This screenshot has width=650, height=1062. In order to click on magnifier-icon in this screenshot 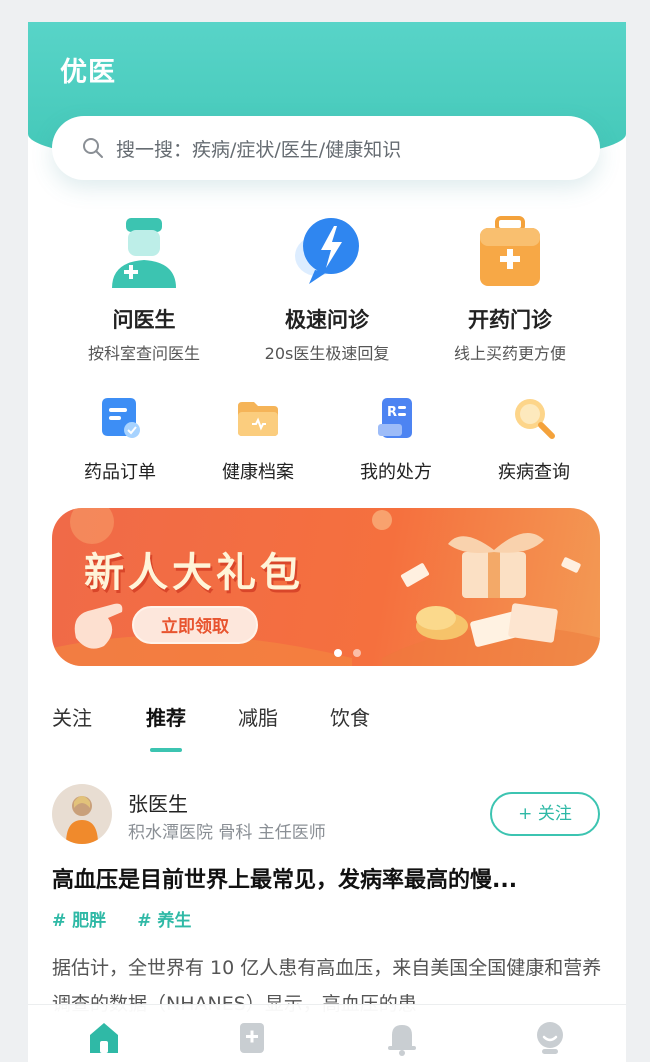, I will do `click(535, 419)`.